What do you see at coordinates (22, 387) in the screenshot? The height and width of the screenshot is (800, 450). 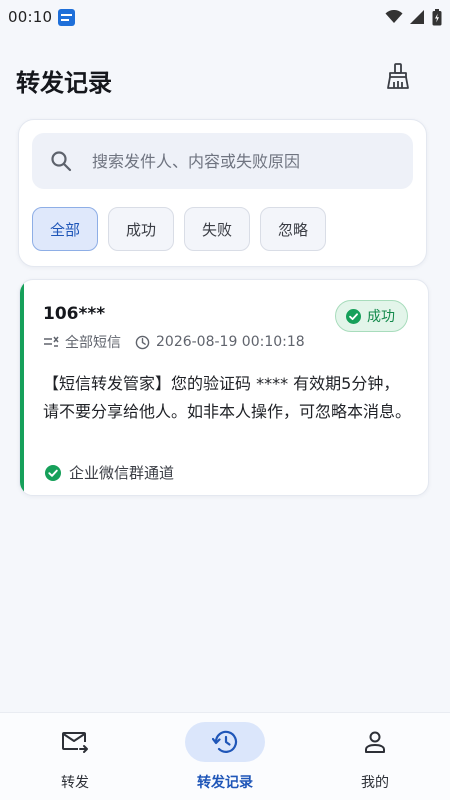 I see `record-status-accent` at bounding box center [22, 387].